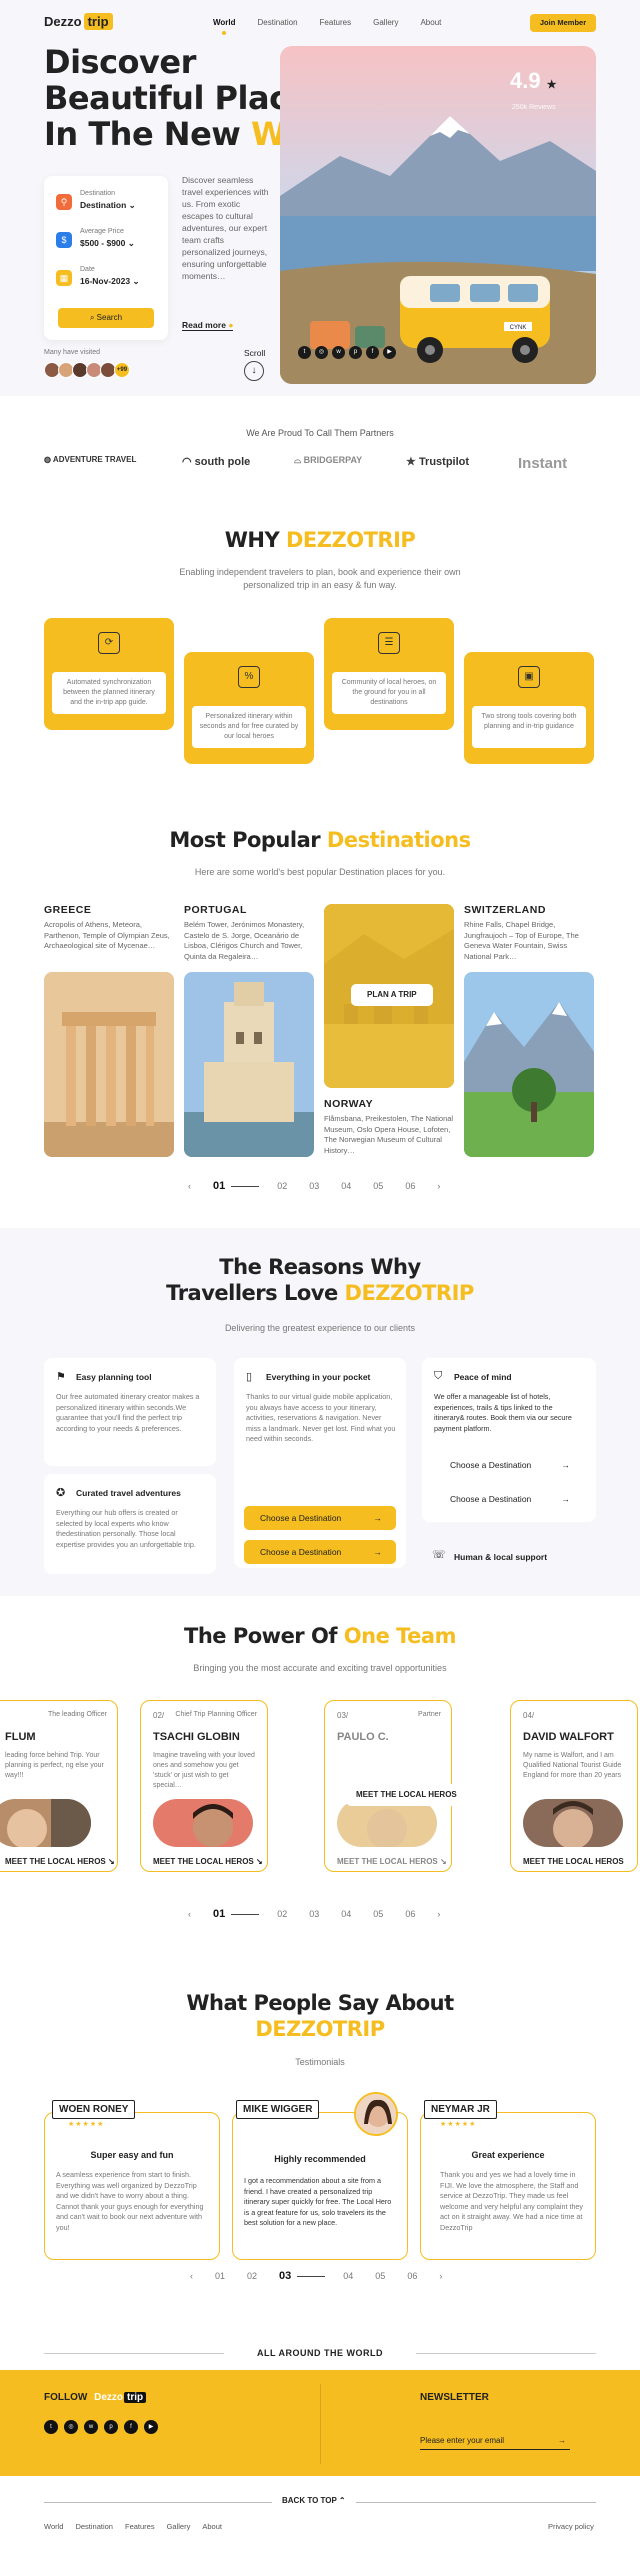  Describe the element at coordinates (430, 22) in the screenshot. I see `nav-link-about: About` at that location.